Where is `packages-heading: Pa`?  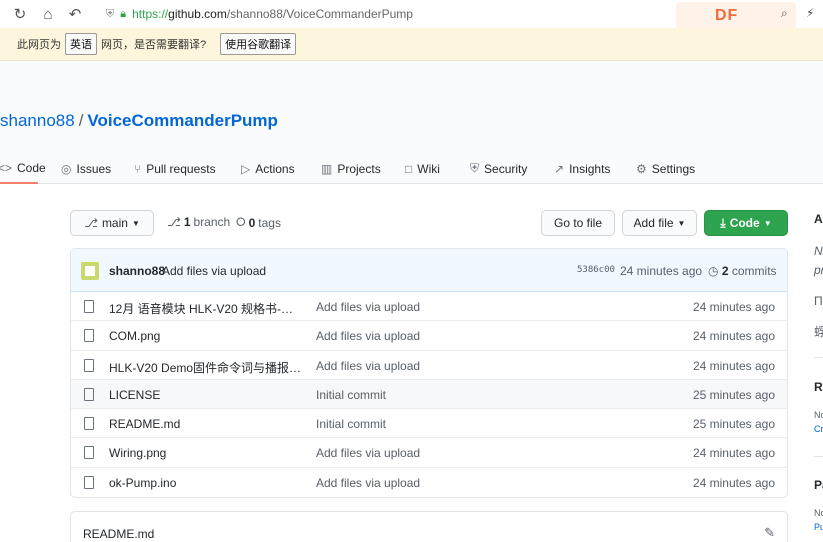 packages-heading: Pa is located at coordinates (818, 485).